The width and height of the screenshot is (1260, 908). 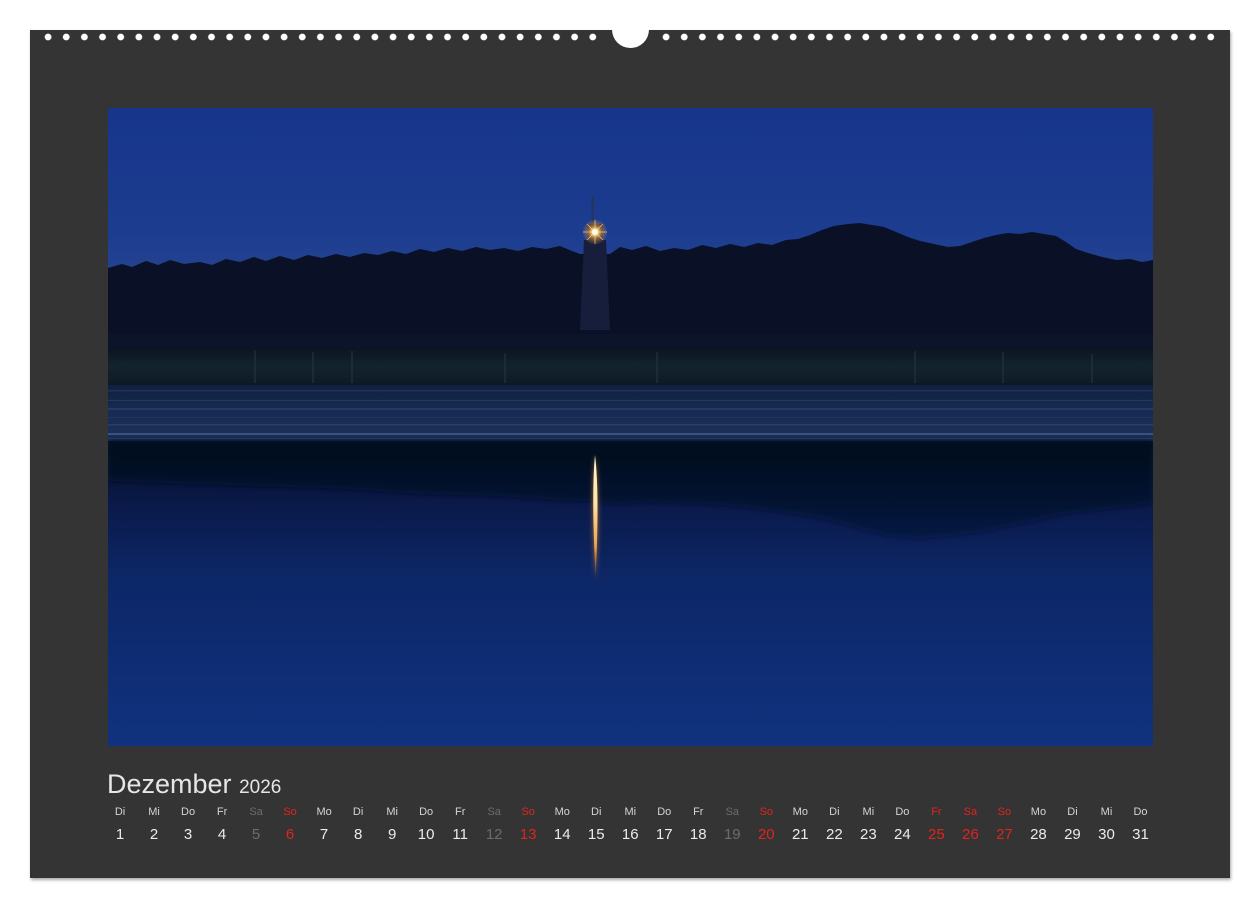 What do you see at coordinates (460, 824) in the screenshot?
I see `day-column: Fr 11` at bounding box center [460, 824].